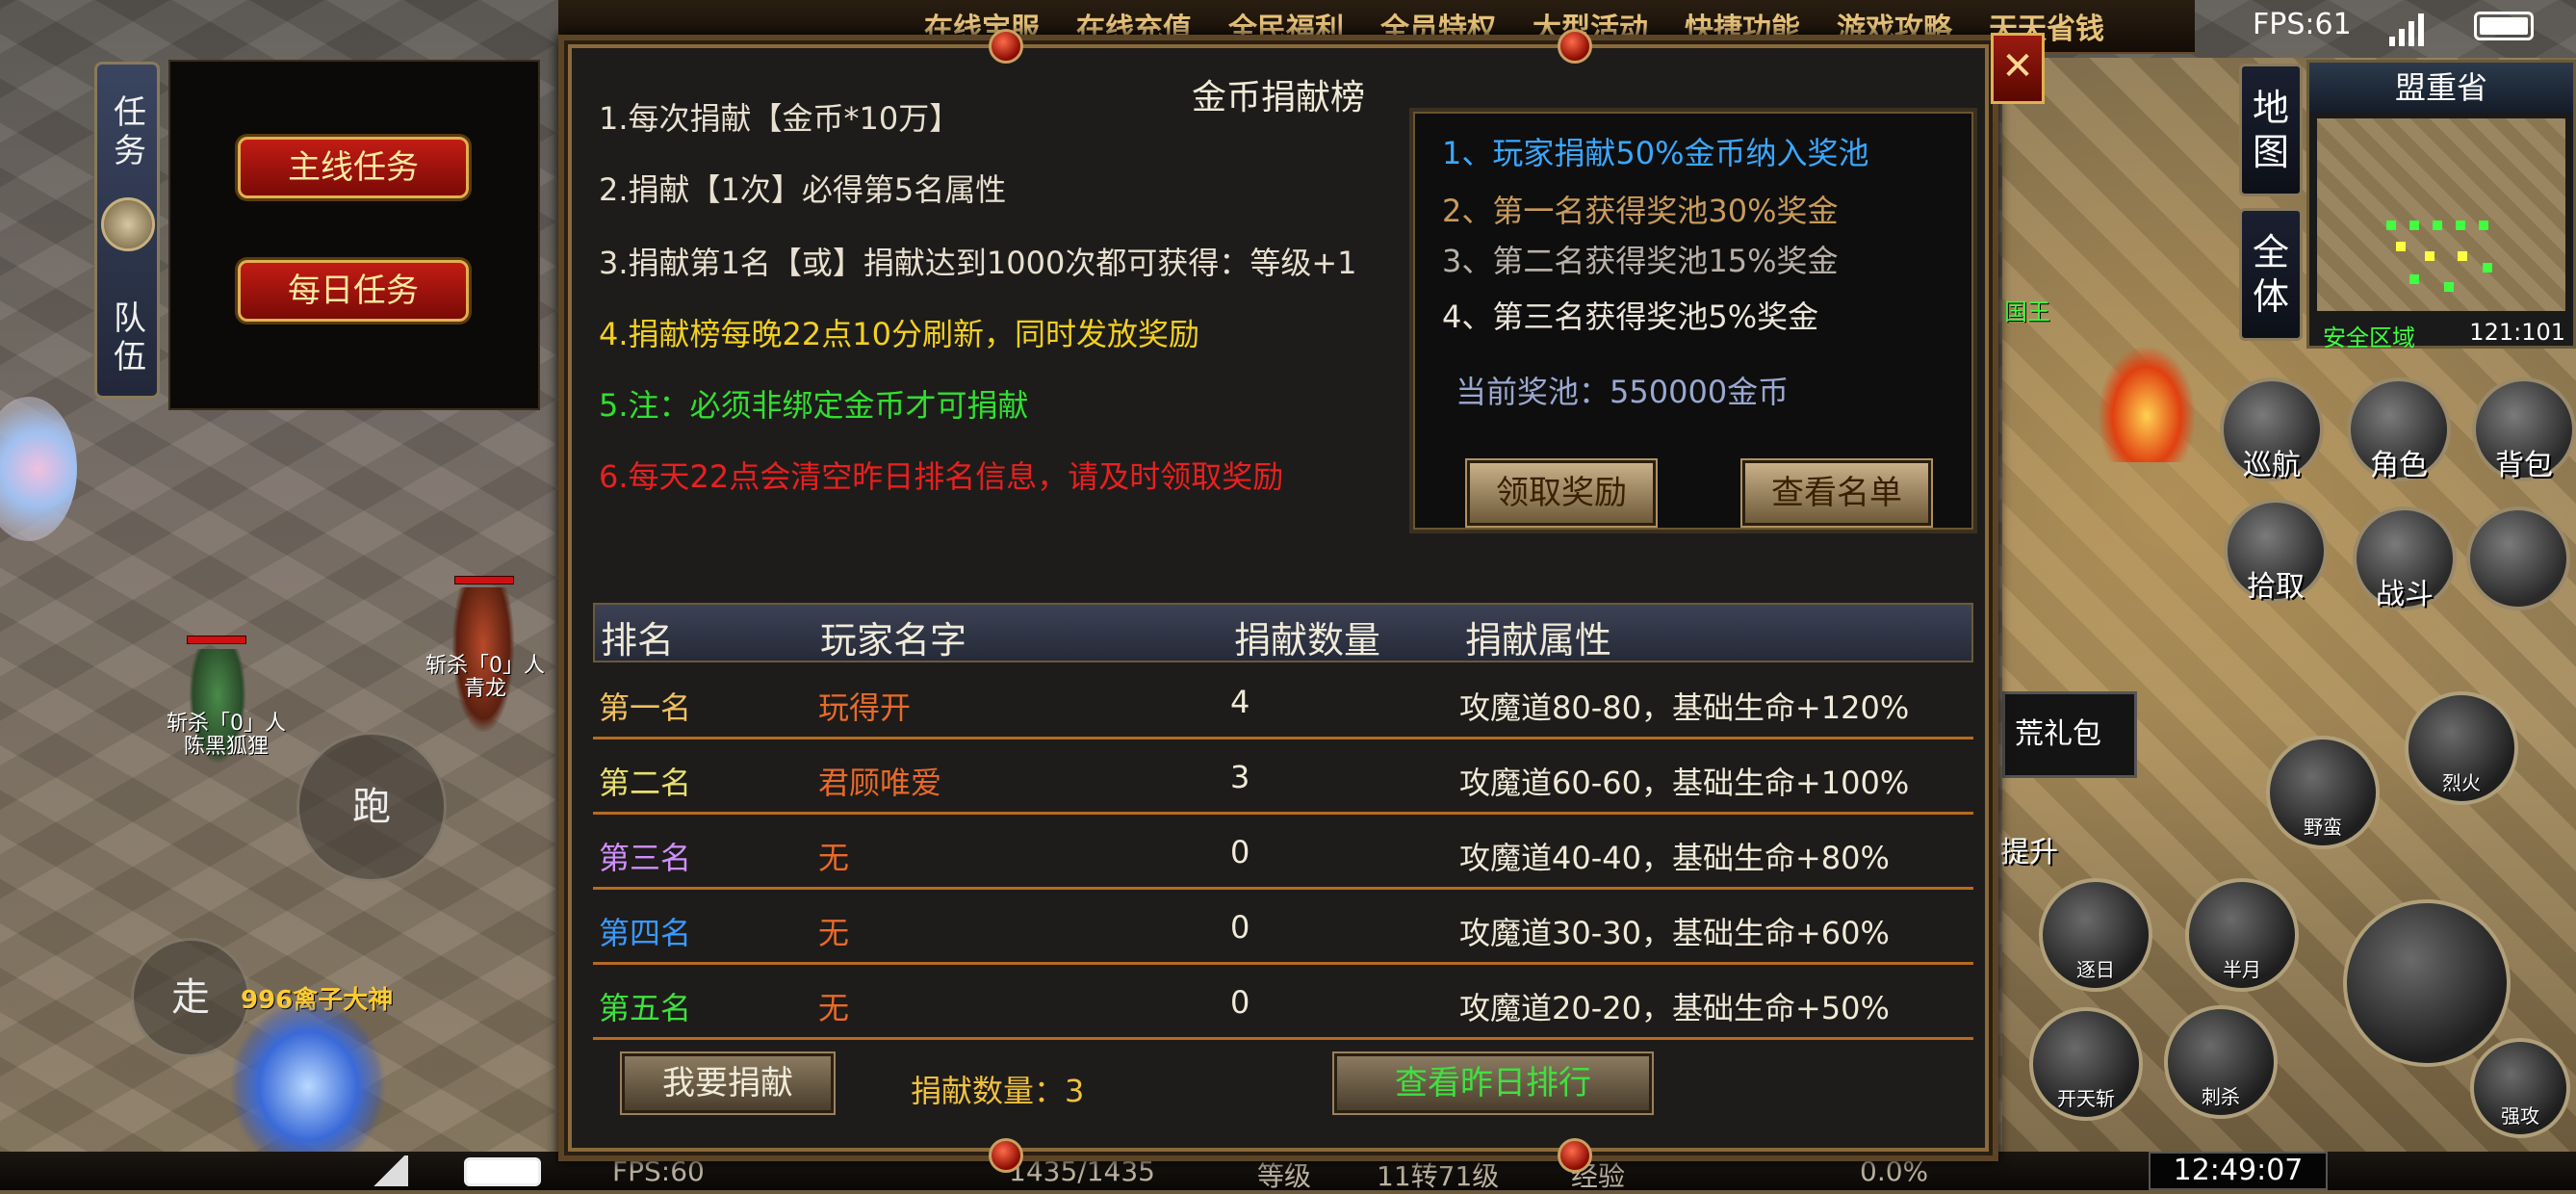 Image resolution: width=2576 pixels, height=1194 pixels. Describe the element at coordinates (893, 640) in the screenshot. I see `header-player: 玩家名字` at that location.